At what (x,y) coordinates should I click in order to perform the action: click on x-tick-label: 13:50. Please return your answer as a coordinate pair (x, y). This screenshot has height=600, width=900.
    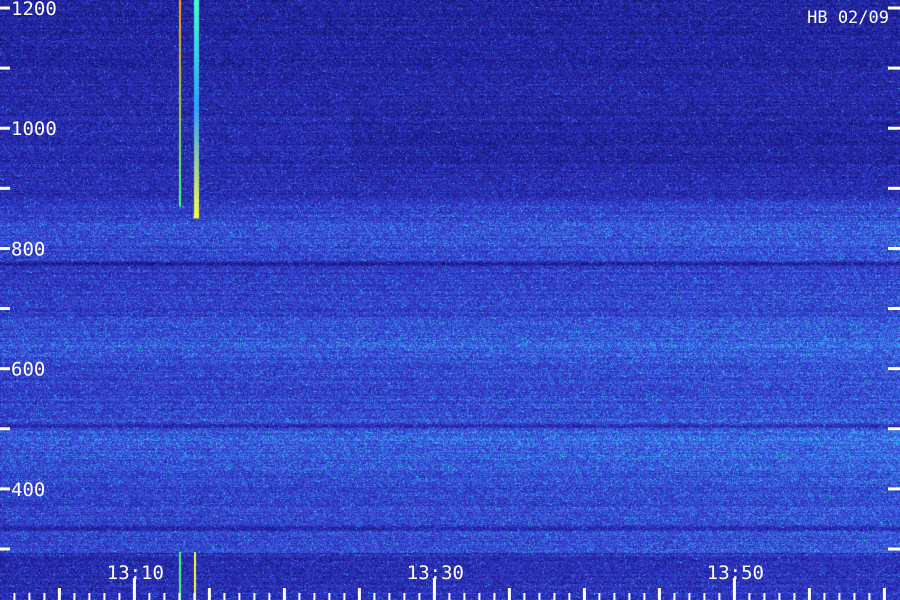
    Looking at the image, I should click on (735, 573).